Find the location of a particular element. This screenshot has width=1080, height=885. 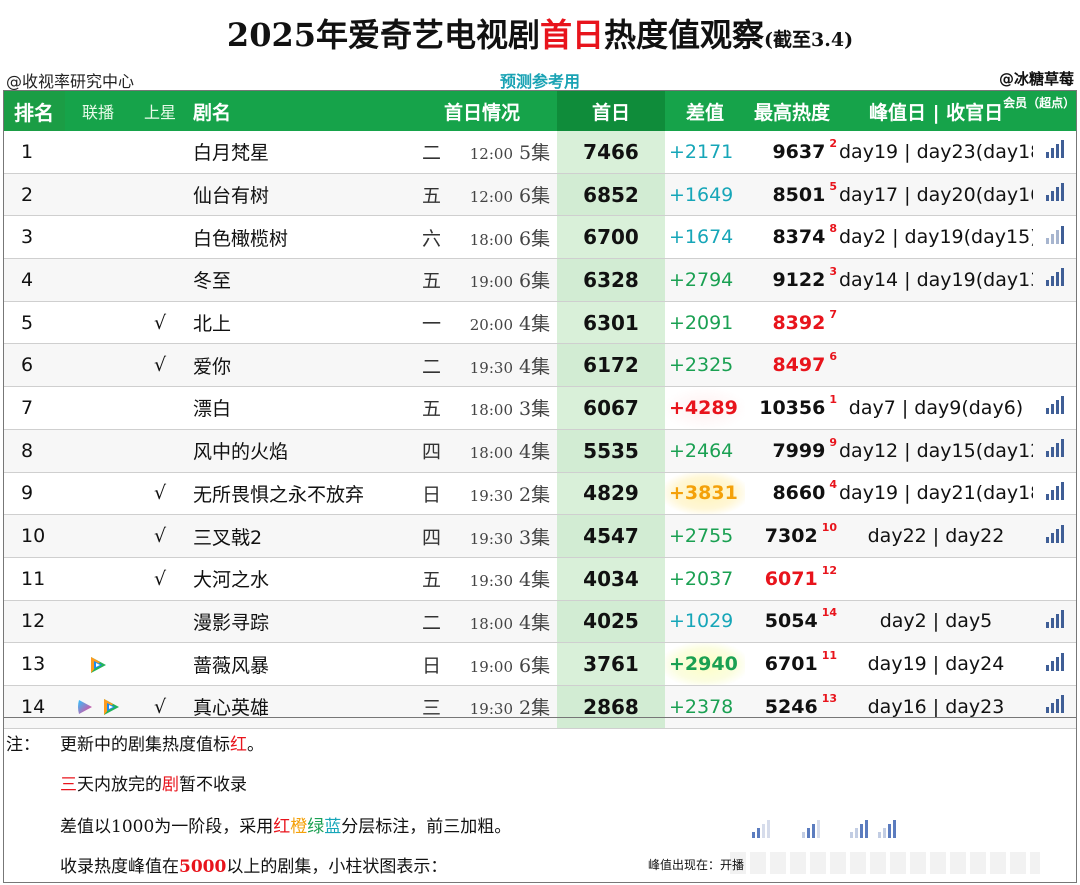

peak-days: day12 | day15(day12) is located at coordinates (936, 451).